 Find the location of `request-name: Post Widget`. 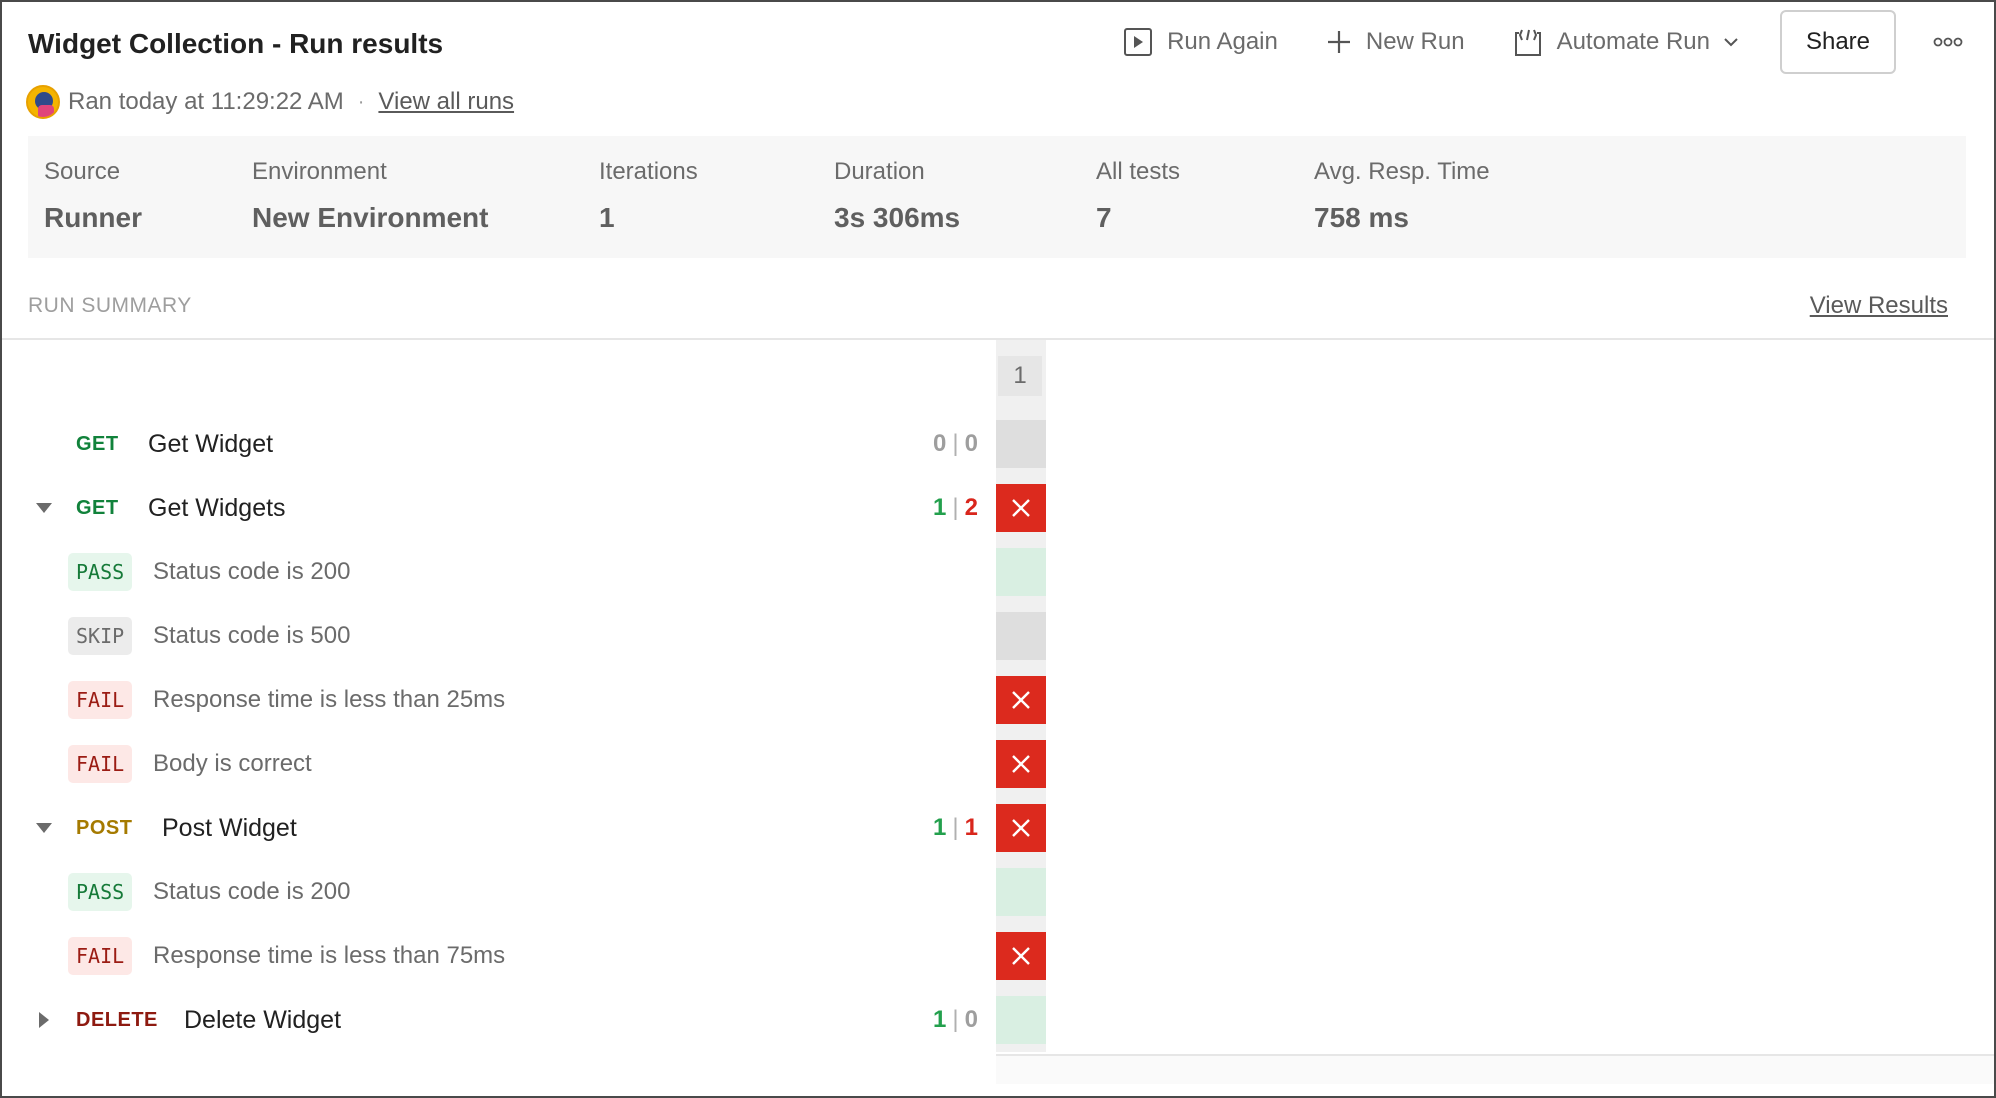

request-name: Post Widget is located at coordinates (229, 827).